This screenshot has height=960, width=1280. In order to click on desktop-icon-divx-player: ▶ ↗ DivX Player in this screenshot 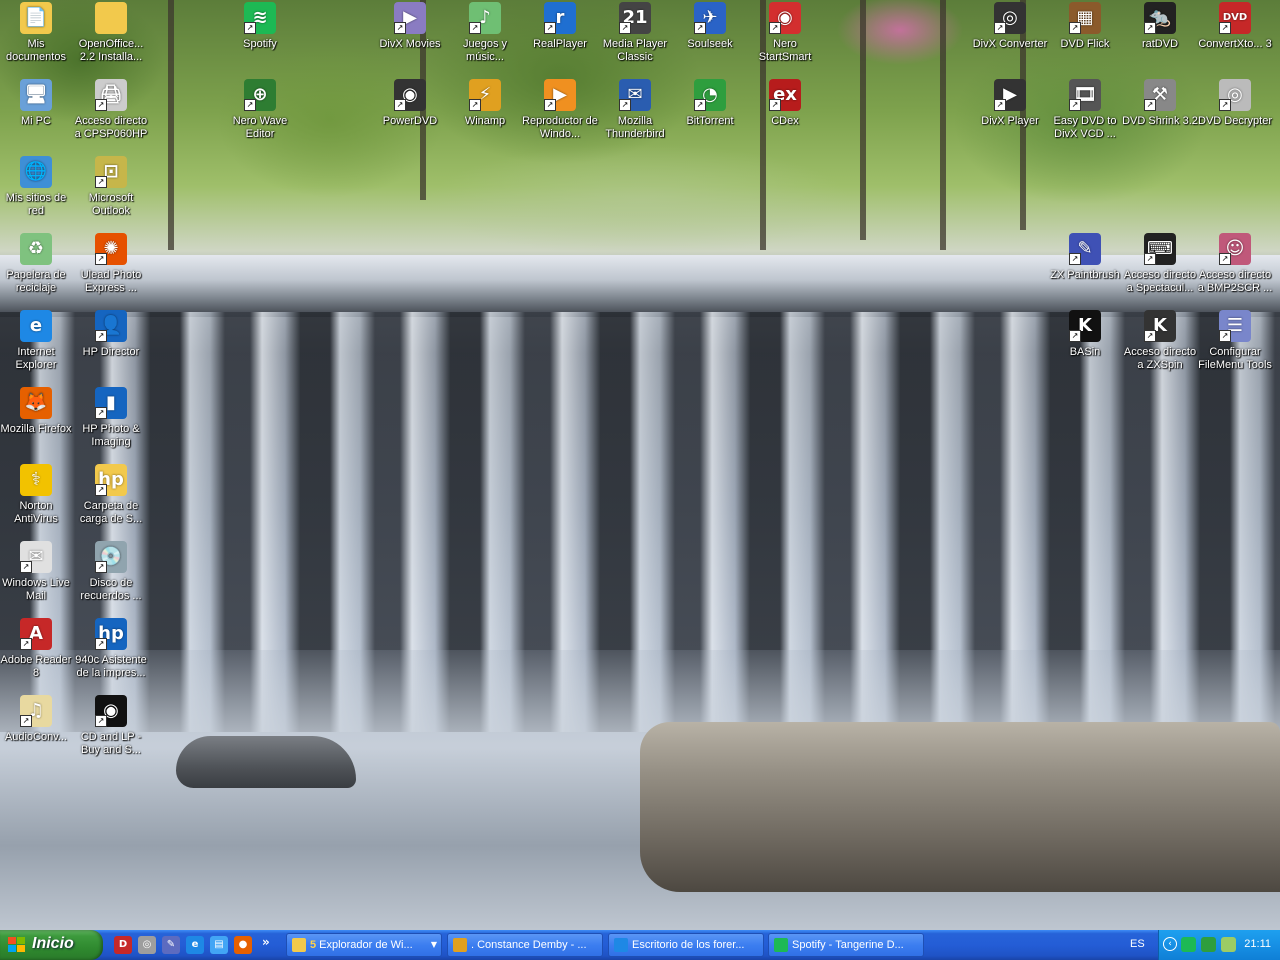, I will do `click(1010, 103)`.